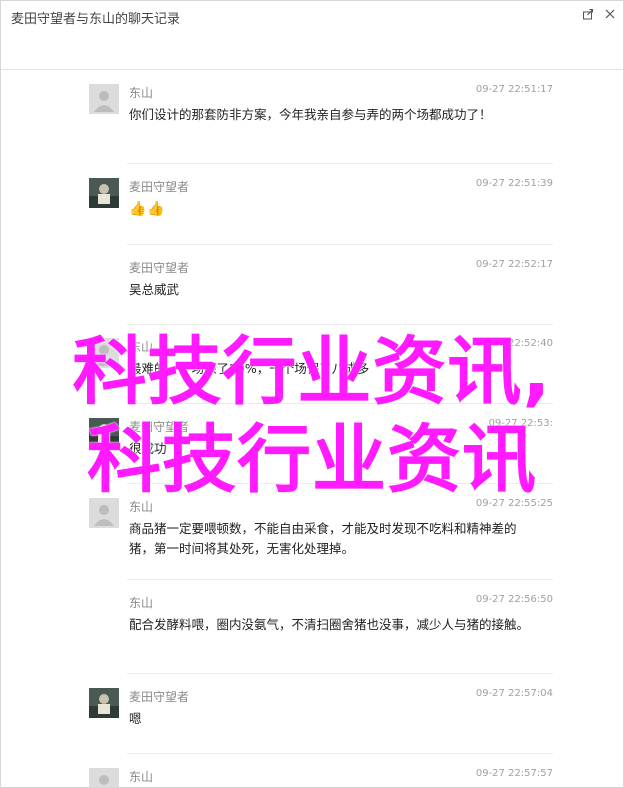 Image resolution: width=624 pixels, height=788 pixels. What do you see at coordinates (147, 209) in the screenshot?
I see `message-text: 👍👍` at bounding box center [147, 209].